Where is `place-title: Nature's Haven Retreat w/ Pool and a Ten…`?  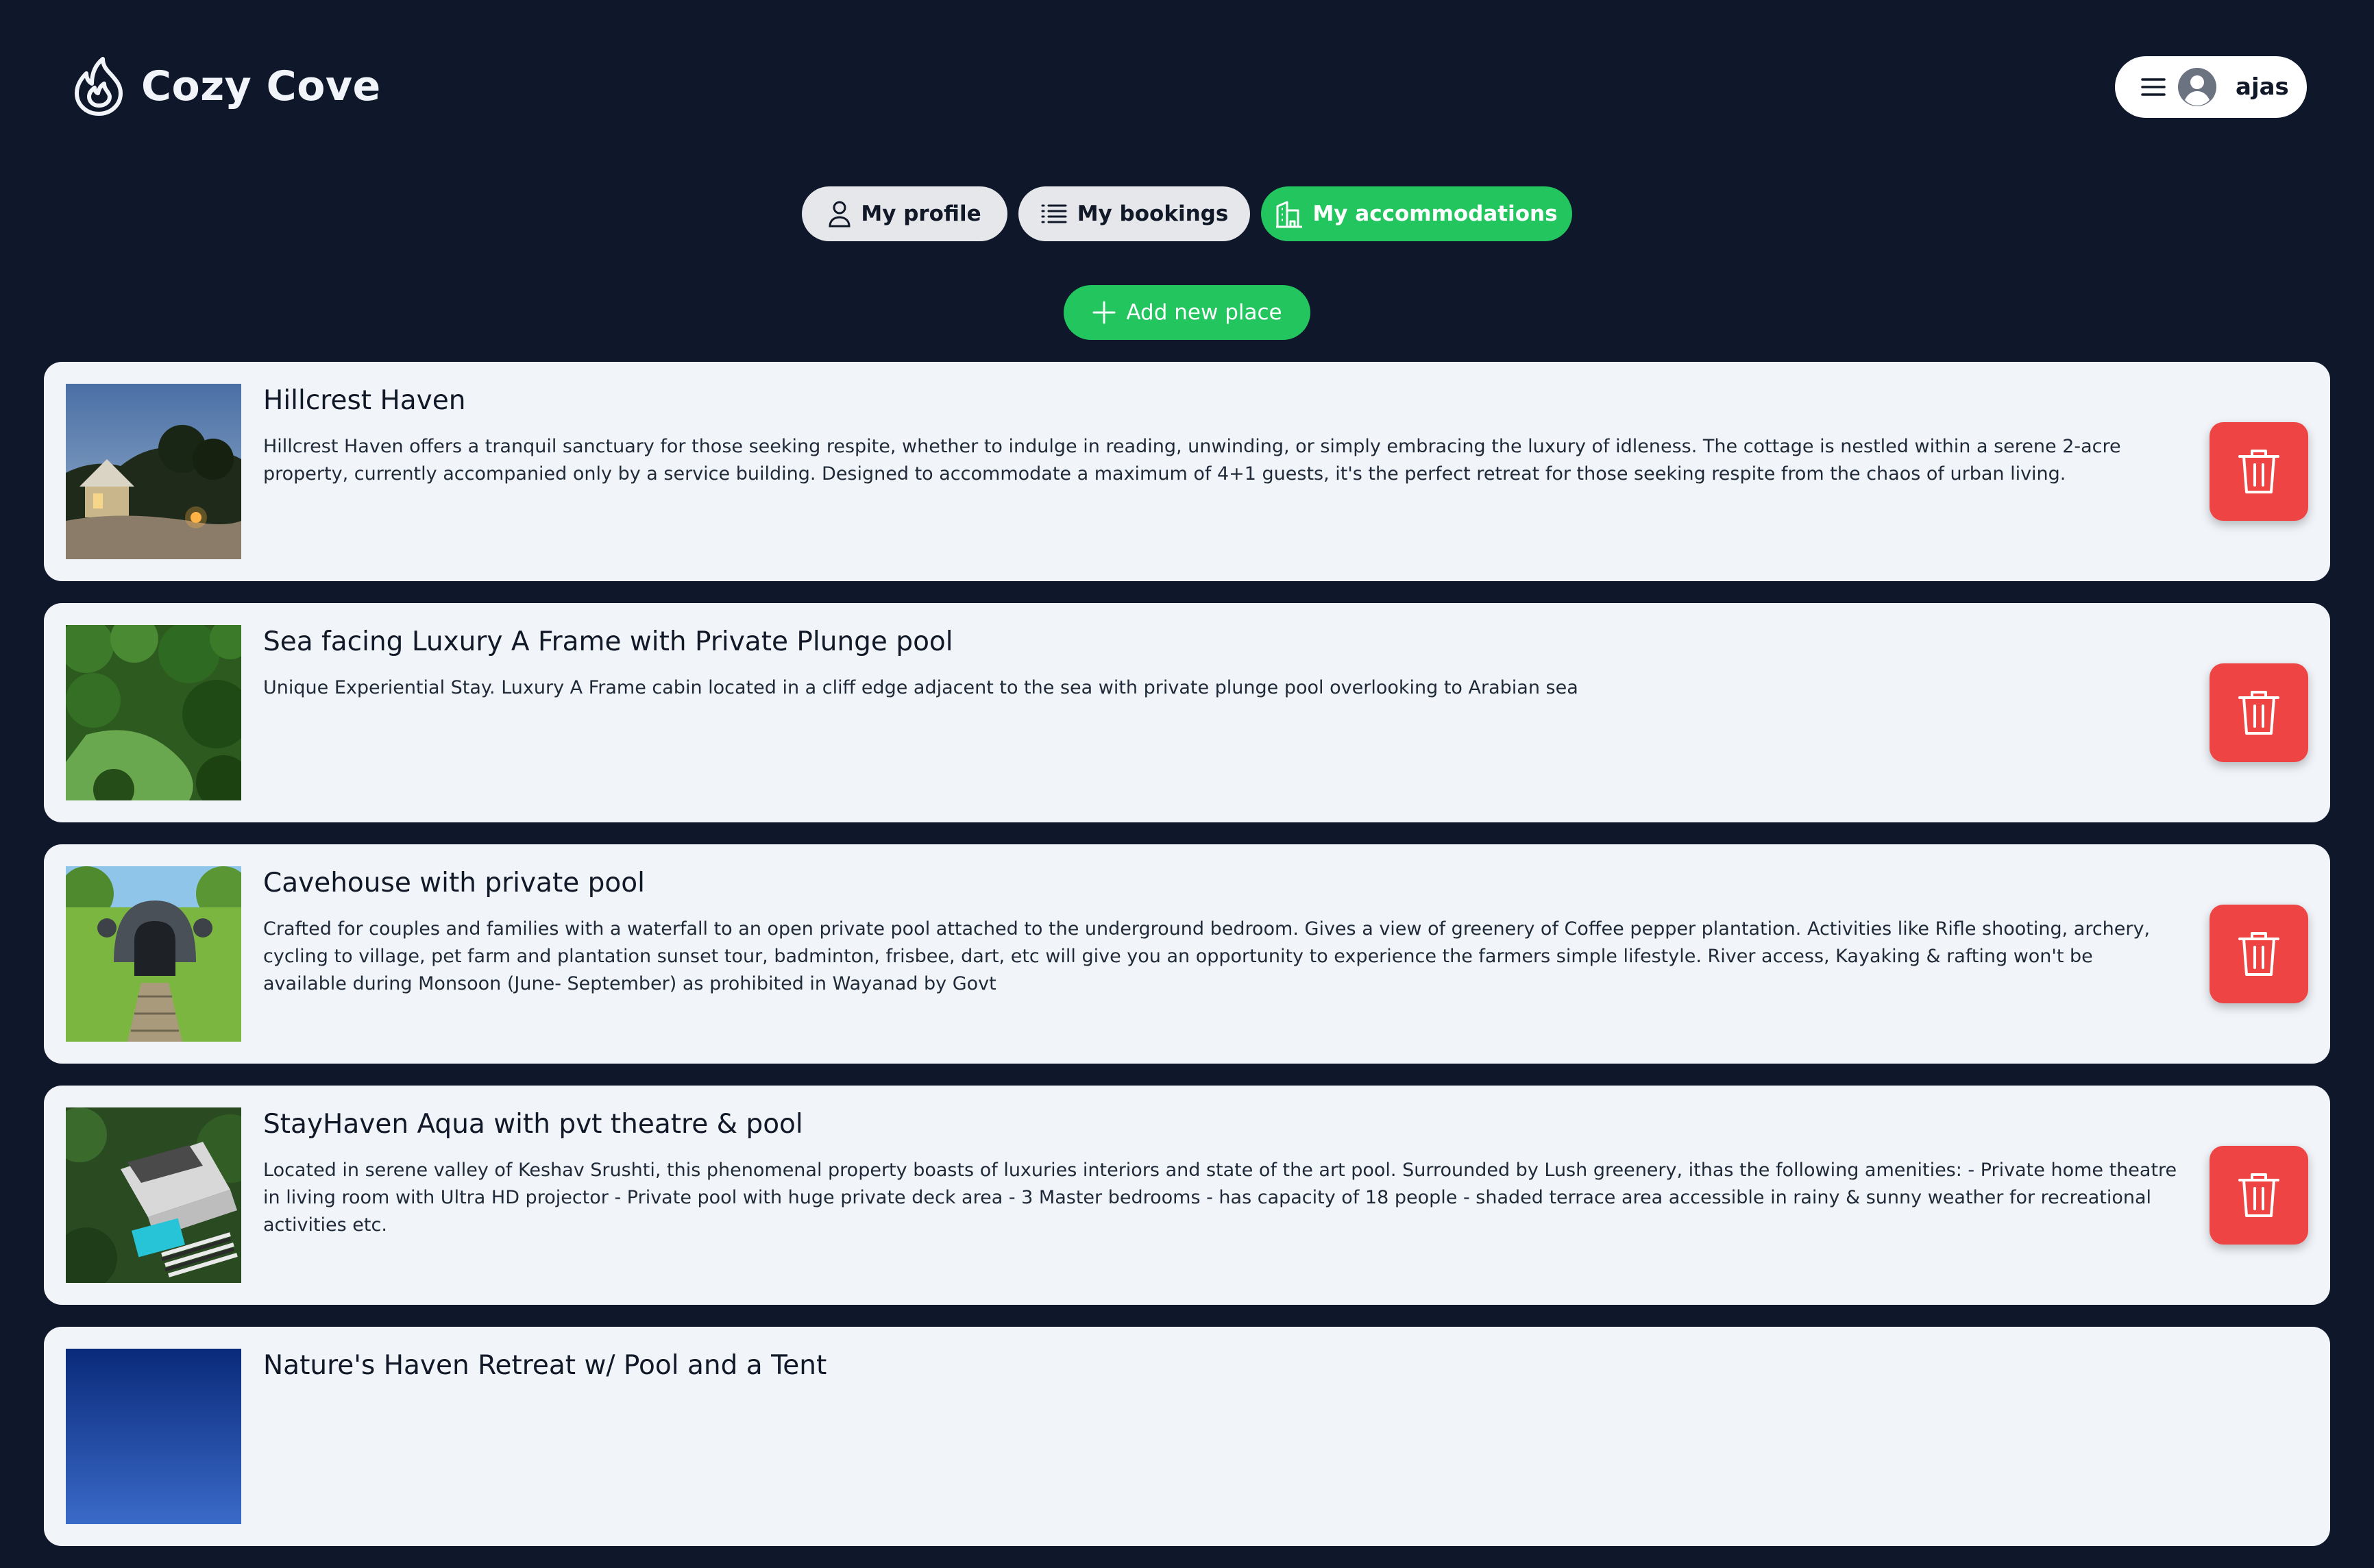 place-title: Nature's Haven Retreat w/ Pool and a Ten… is located at coordinates (545, 1365).